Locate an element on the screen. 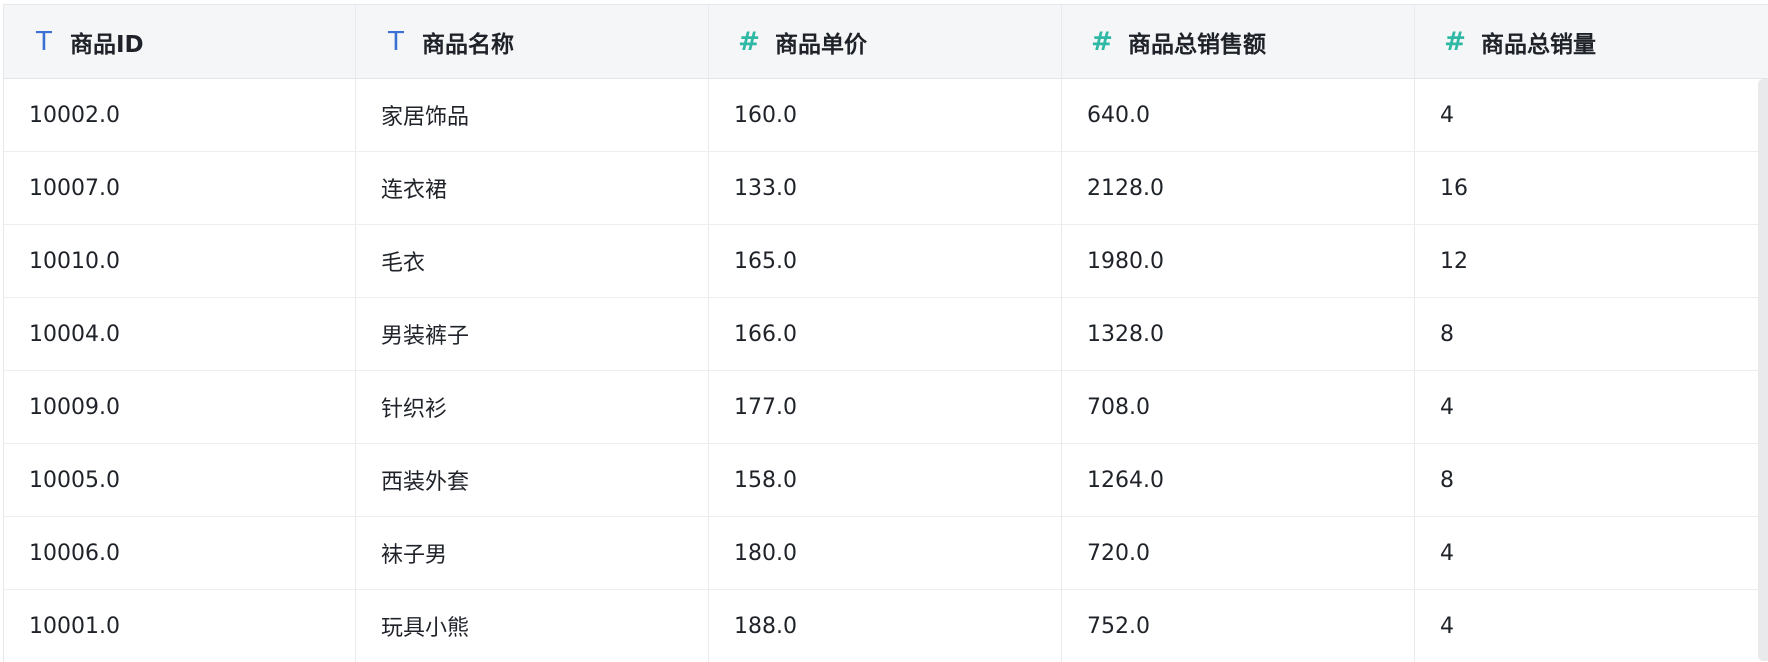 This screenshot has height=662, width=1768. column-header-label: 商品总销售额 is located at coordinates (1197, 44).